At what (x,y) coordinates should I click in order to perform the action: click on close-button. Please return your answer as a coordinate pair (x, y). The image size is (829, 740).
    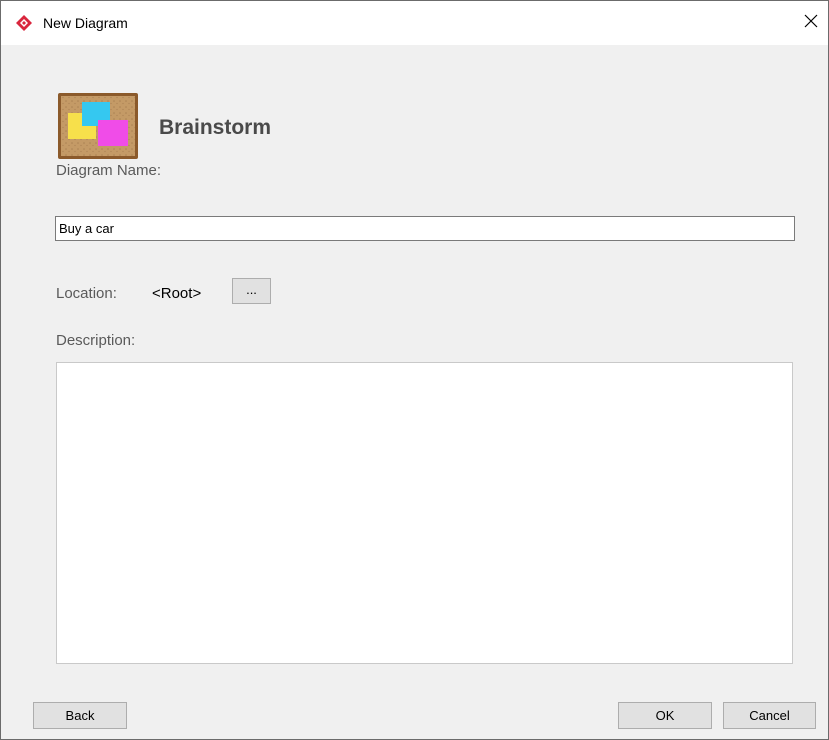
    Looking at the image, I should click on (811, 23).